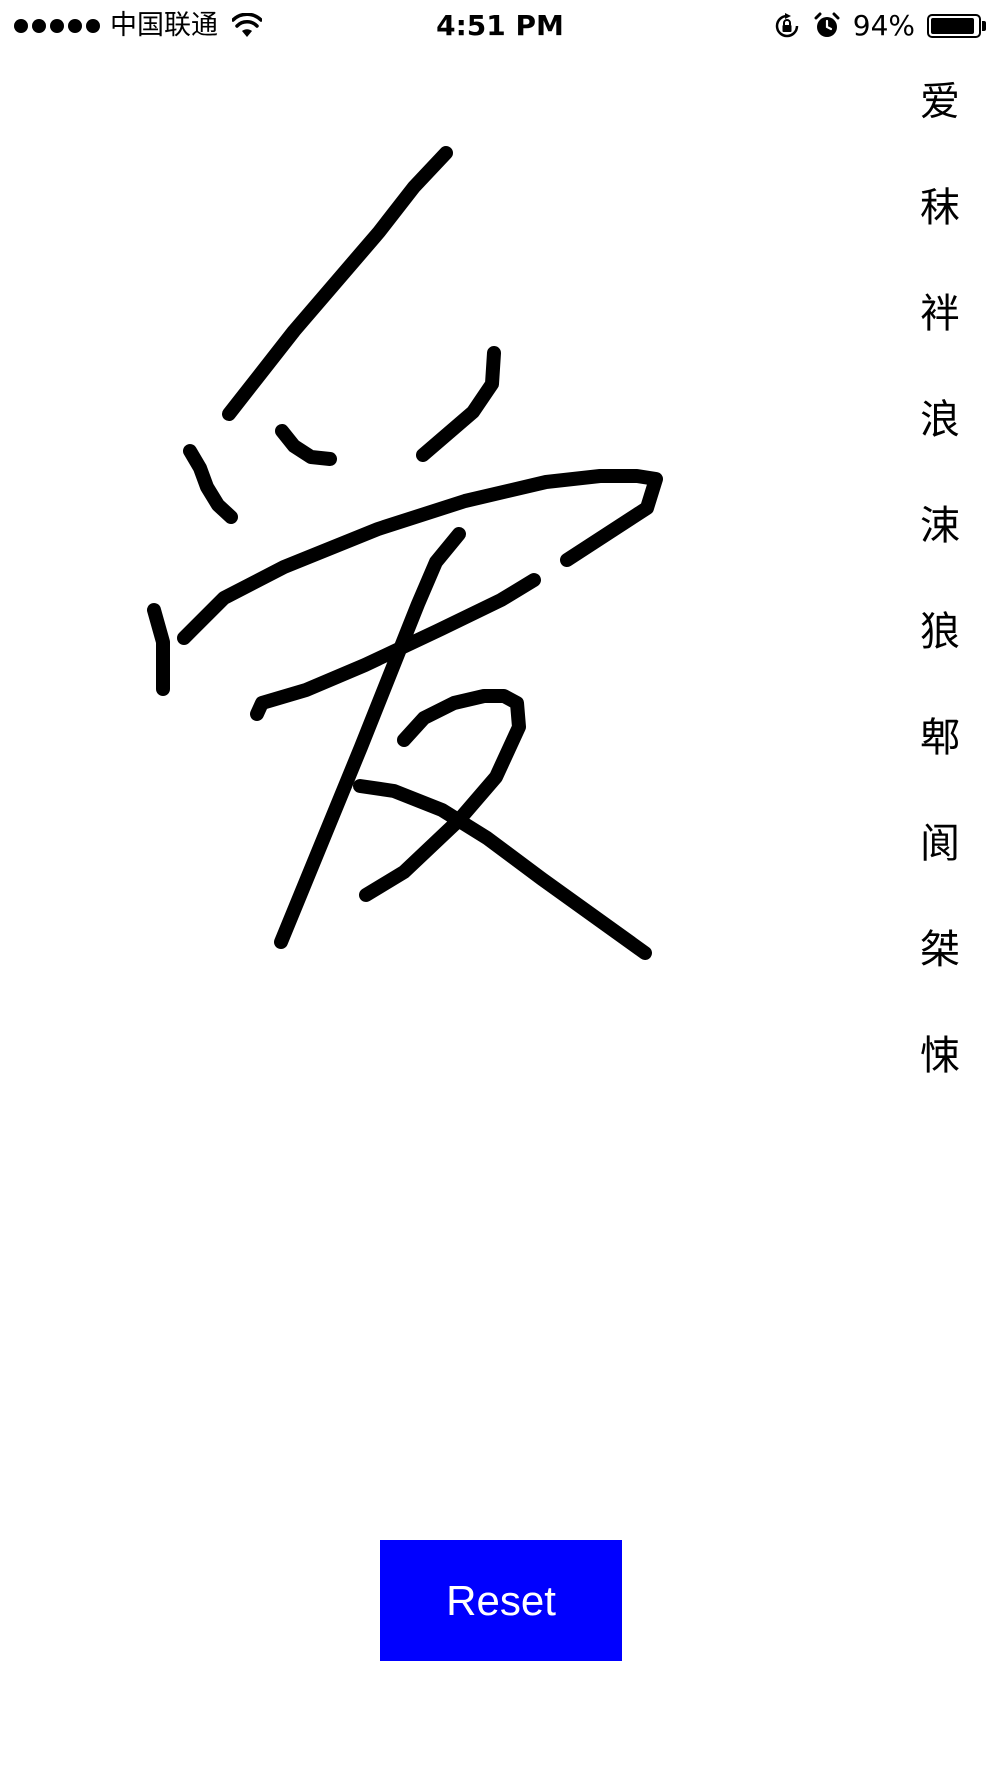 This screenshot has height=1777, width=1000. Describe the element at coordinates (787, 25) in the screenshot. I see `rotation-lock-icon` at that location.